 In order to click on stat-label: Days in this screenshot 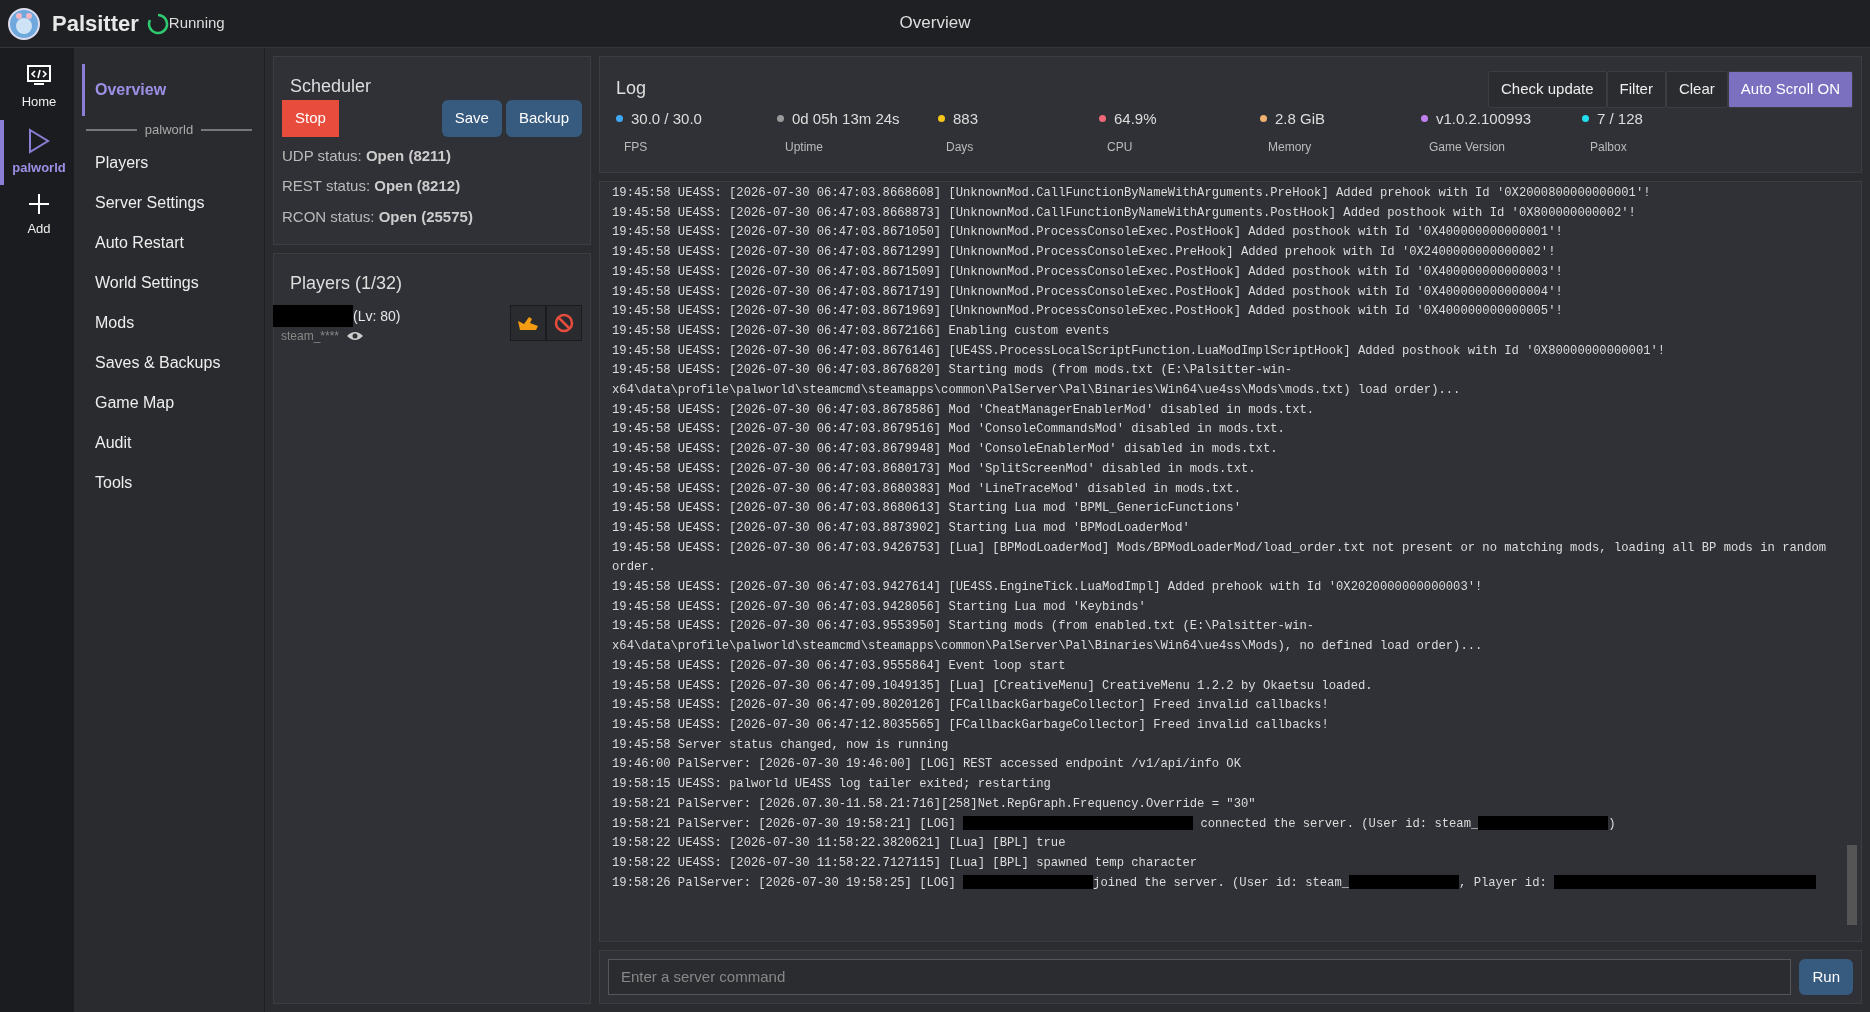, I will do `click(960, 147)`.